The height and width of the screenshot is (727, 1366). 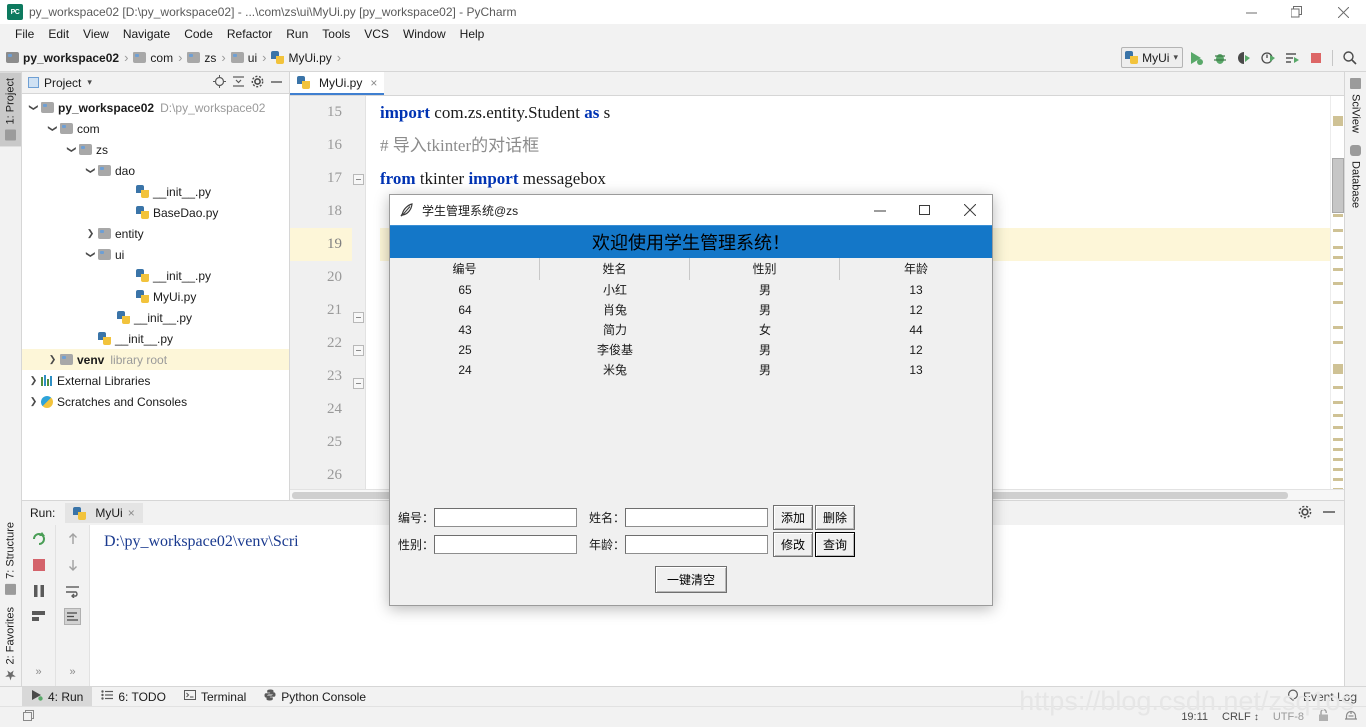 I want to click on age-input, so click(x=696, y=544).